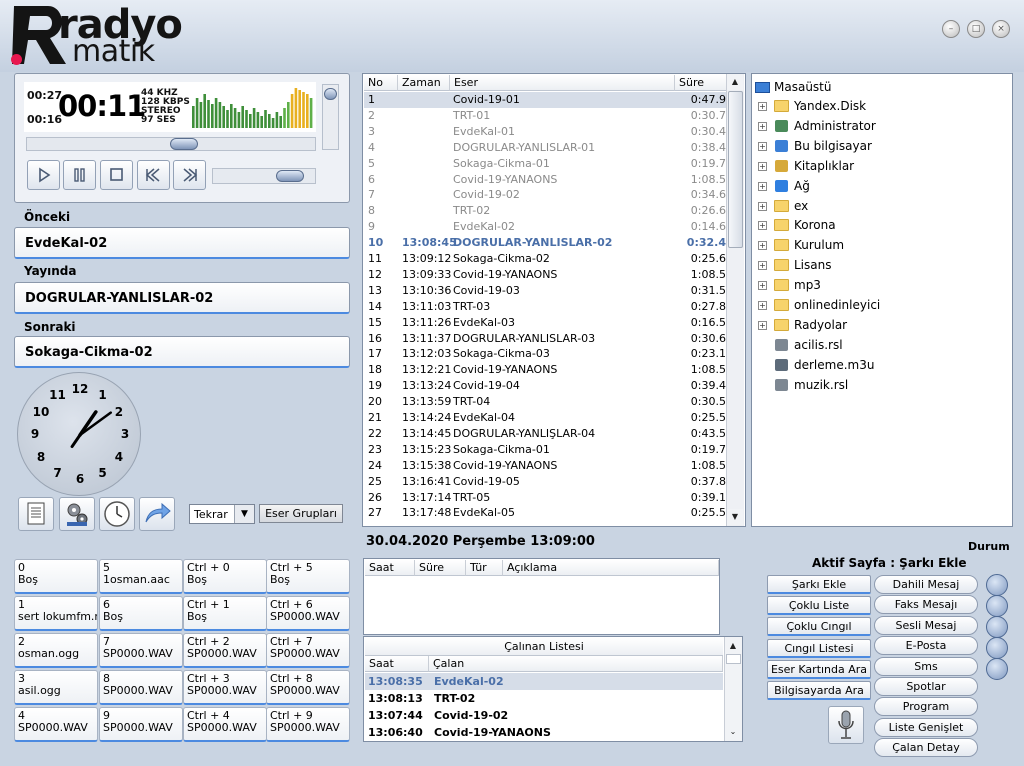 This screenshot has width=1024, height=766. Describe the element at coordinates (171, 144) in the screenshot. I see `seek-bar` at that location.